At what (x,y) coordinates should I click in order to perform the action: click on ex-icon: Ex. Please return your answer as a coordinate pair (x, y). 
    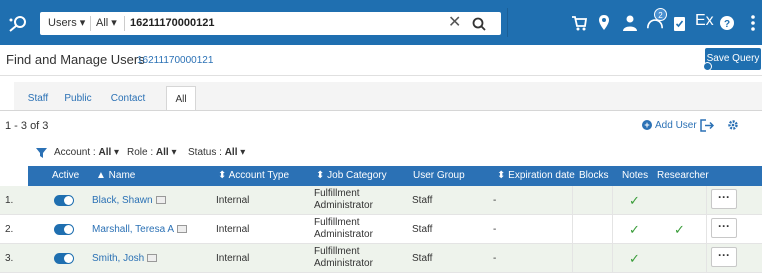
    Looking at the image, I should click on (704, 21).